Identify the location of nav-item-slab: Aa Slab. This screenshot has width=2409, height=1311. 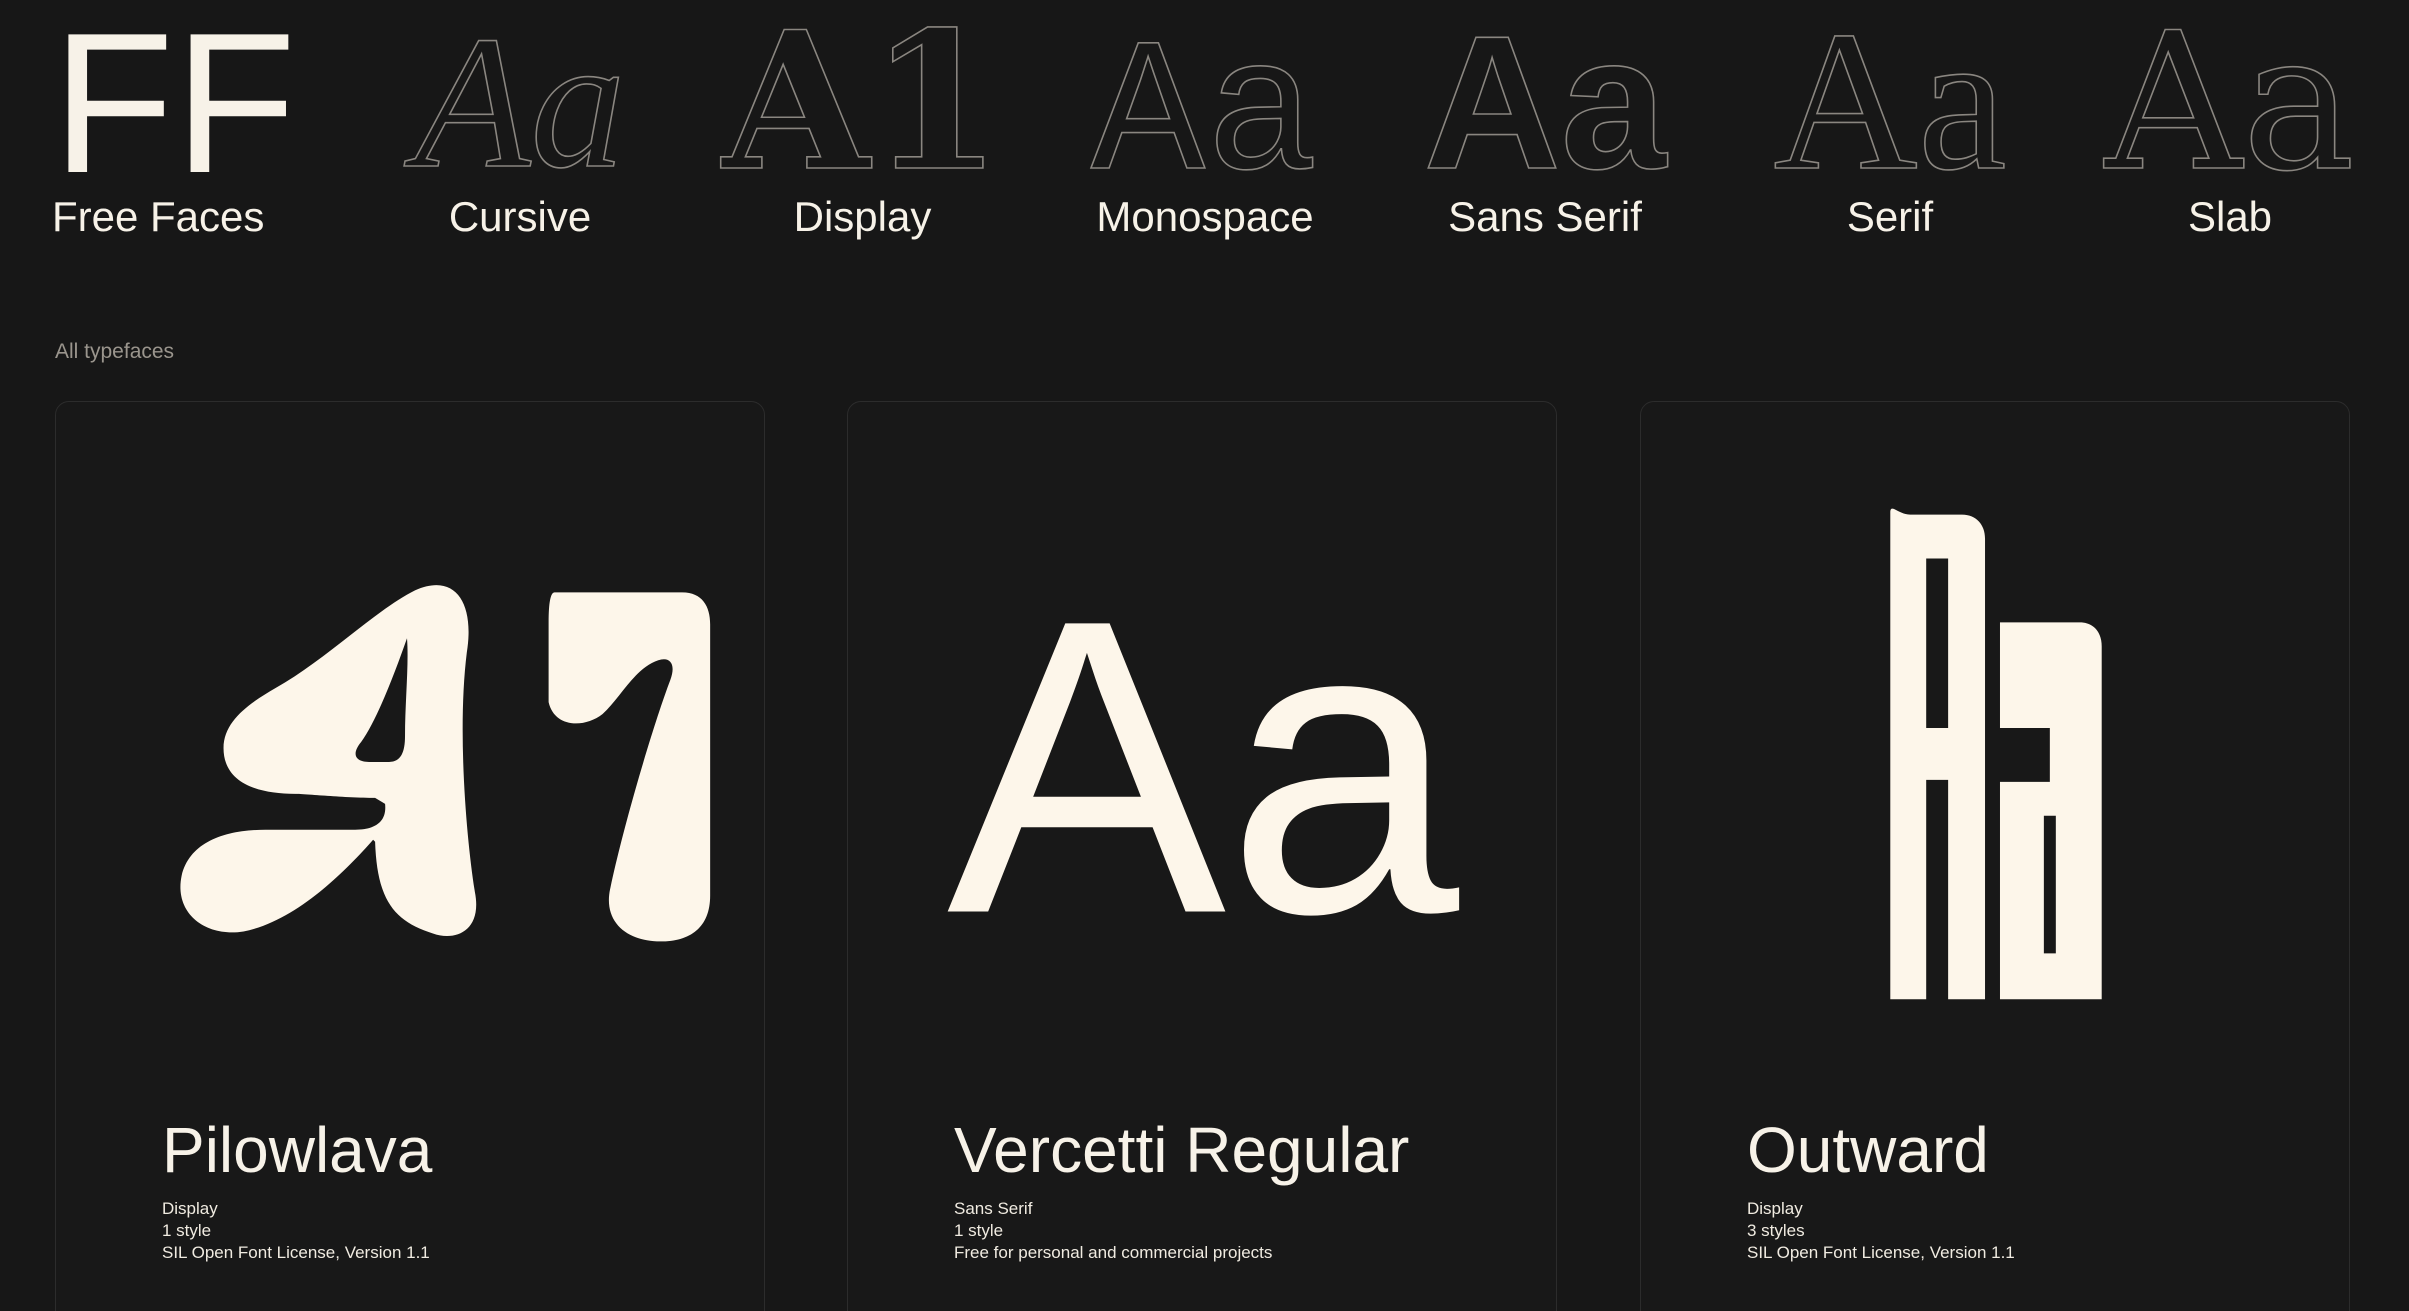
(2229, 127).